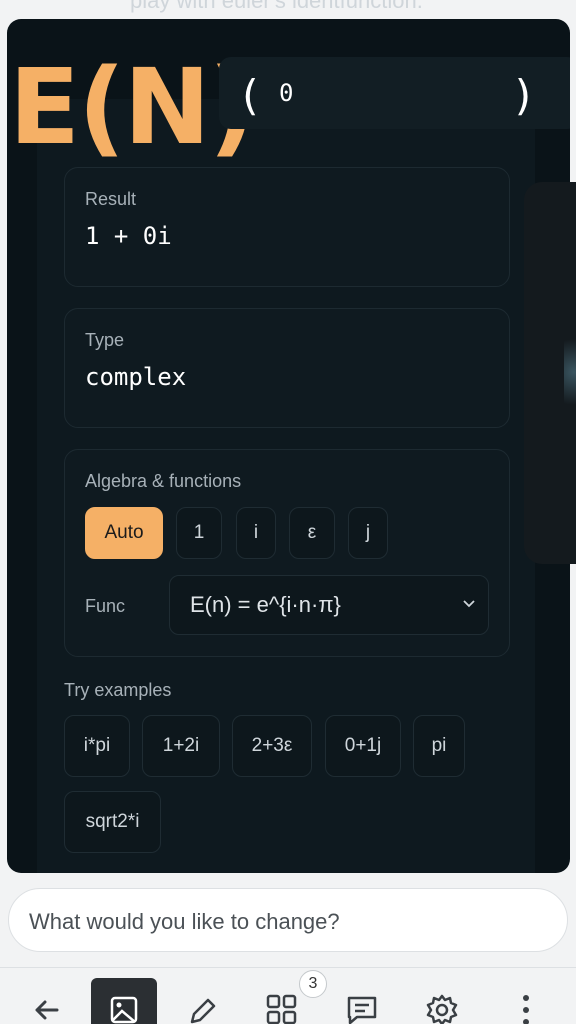  Describe the element at coordinates (265, 604) in the screenshot. I see `func-select-value: E(n) = e^{i·n·π}` at that location.